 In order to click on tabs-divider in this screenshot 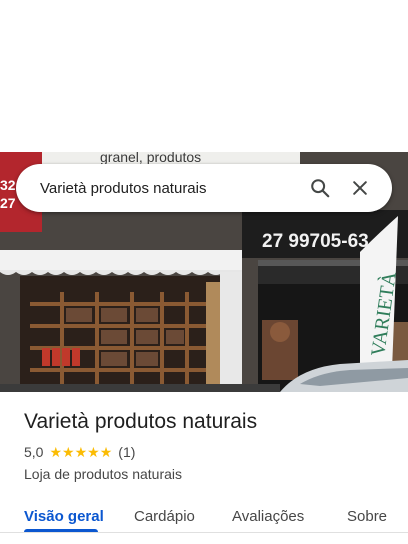, I will do `click(204, 532)`.